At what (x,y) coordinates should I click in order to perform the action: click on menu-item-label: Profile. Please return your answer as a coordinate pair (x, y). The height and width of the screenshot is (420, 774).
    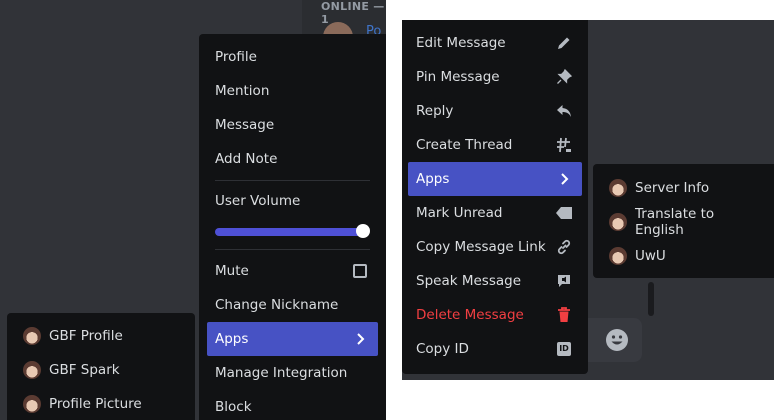
    Looking at the image, I should click on (236, 57).